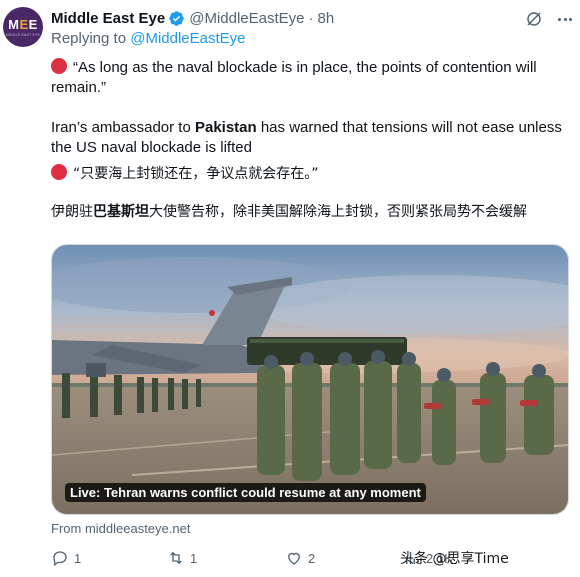 Image resolution: width=580 pixels, height=577 pixels. Describe the element at coordinates (311, 174) in the screenshot. I see `quote-zh: “只要海上封锁还在，争议点就会存在。”` at that location.